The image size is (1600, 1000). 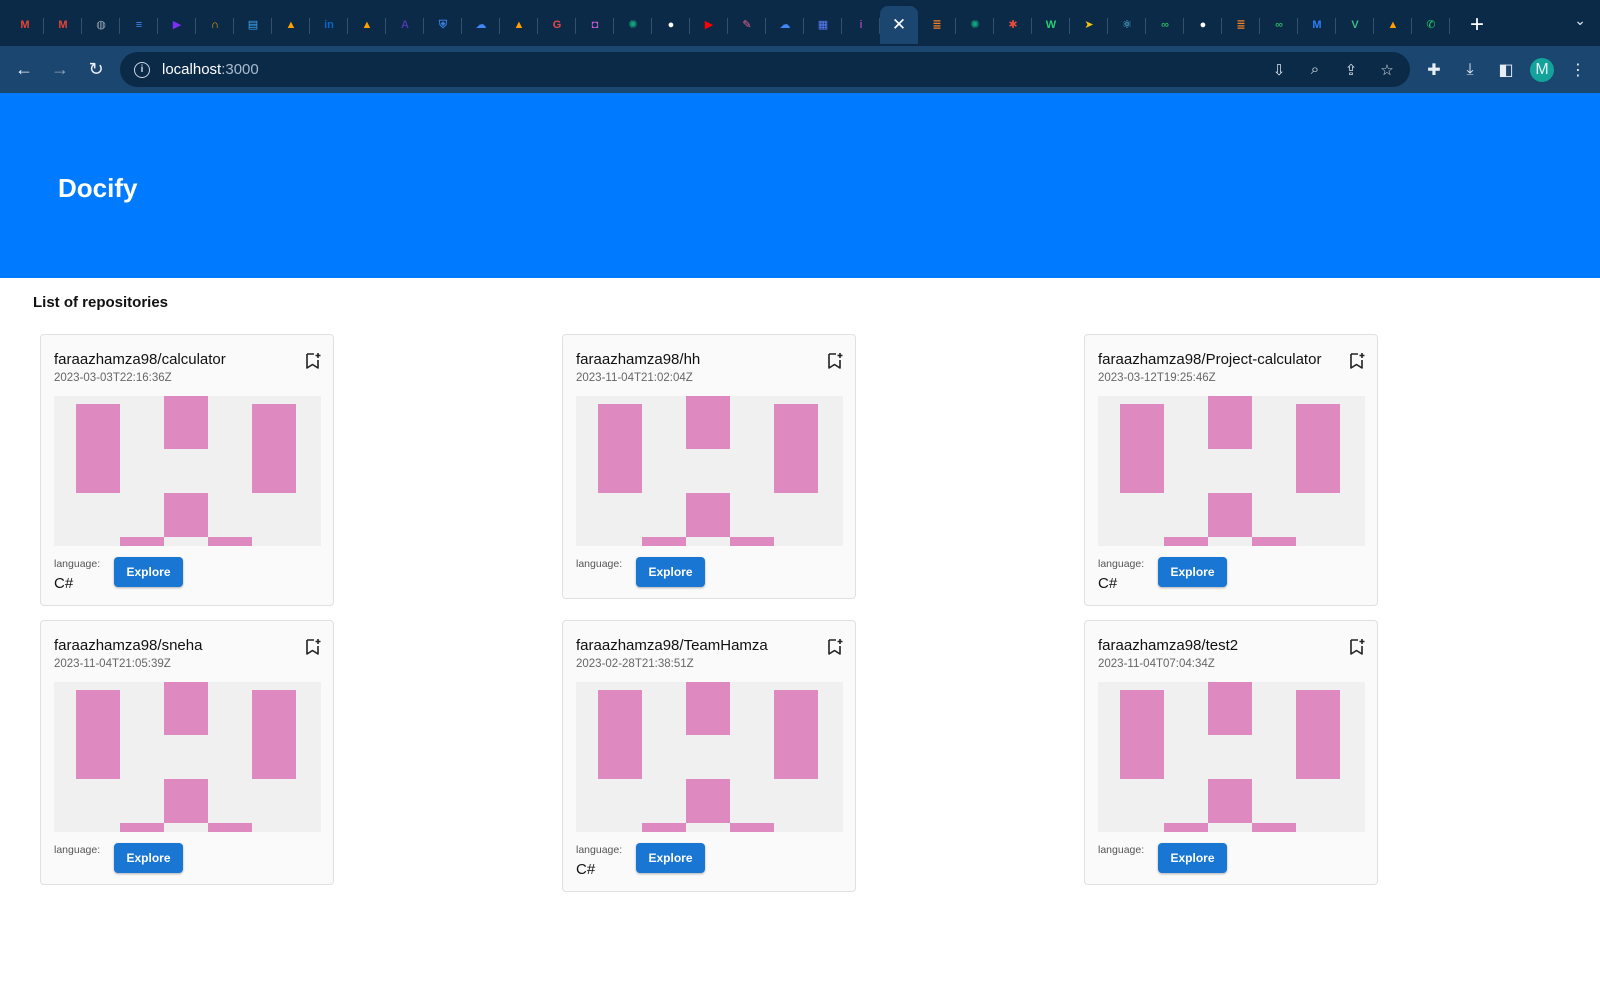 I want to click on browser-tab: in, so click(x=329, y=25).